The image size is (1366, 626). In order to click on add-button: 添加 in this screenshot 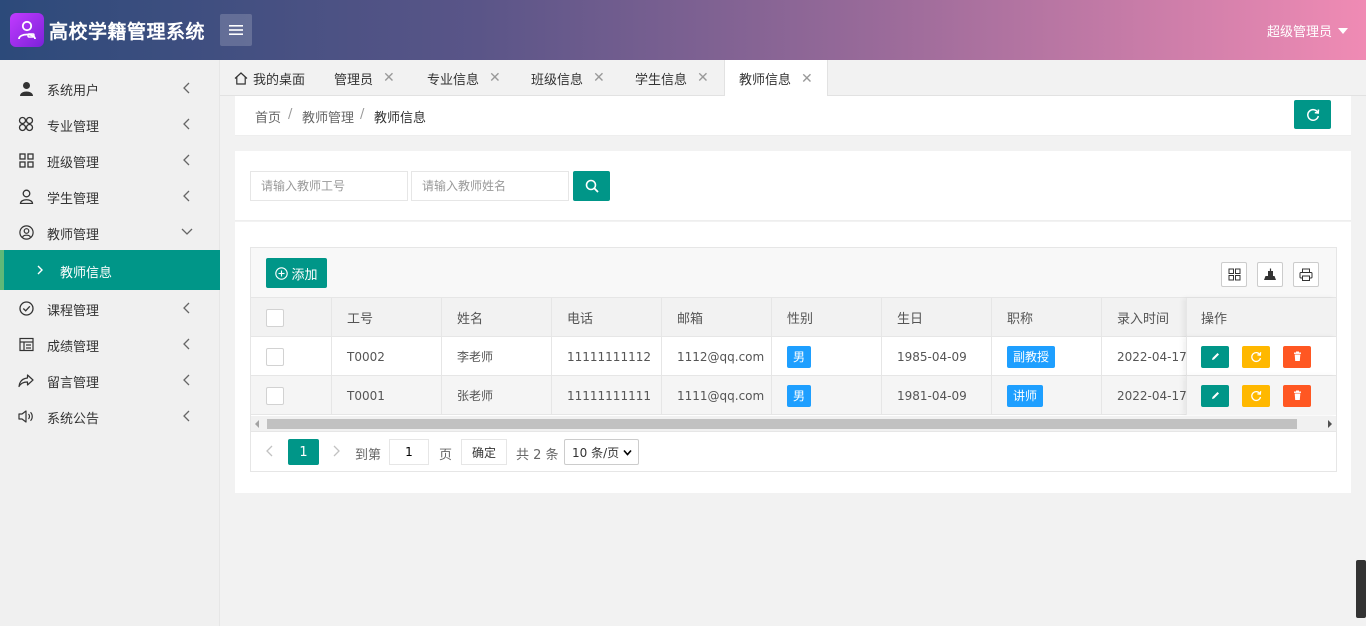, I will do `click(296, 273)`.